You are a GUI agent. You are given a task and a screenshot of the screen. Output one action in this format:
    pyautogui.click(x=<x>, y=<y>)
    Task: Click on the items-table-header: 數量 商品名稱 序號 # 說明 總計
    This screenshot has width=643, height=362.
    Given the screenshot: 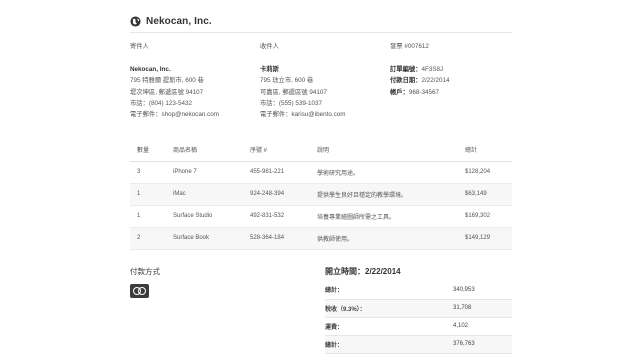 What is the action you would take?
    pyautogui.click(x=321, y=150)
    